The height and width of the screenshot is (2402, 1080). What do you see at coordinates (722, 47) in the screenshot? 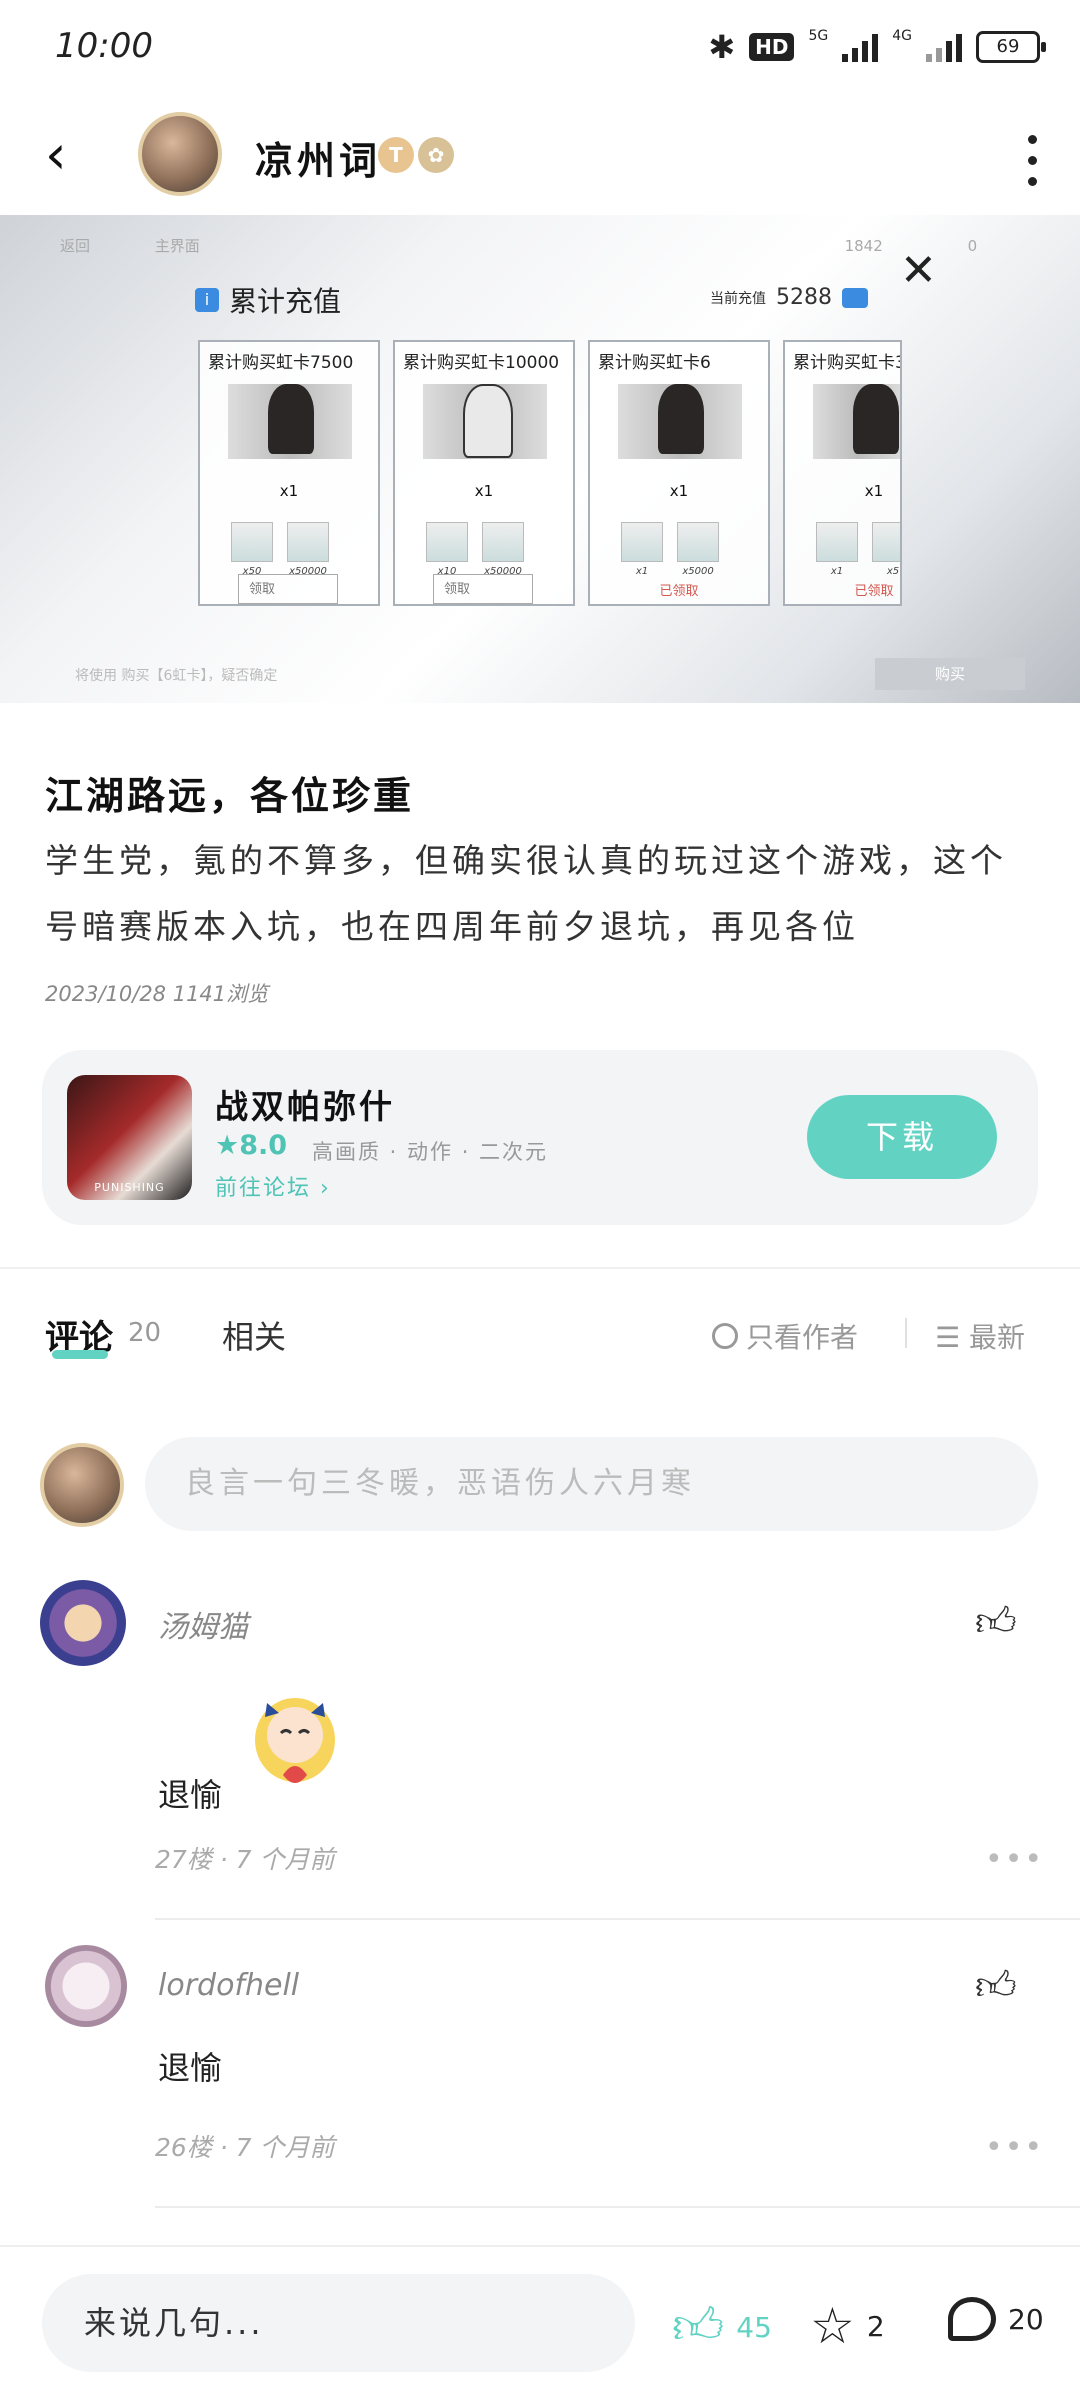
I see `bluetooth-icon: ✱` at bounding box center [722, 47].